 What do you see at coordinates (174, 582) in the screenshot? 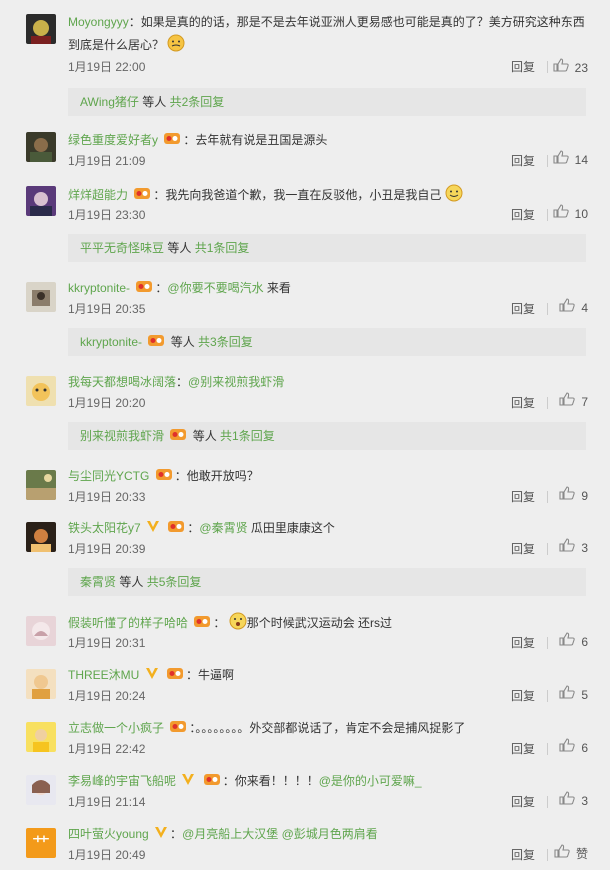
I see `sub-reply-count: 共5条回复` at bounding box center [174, 582].